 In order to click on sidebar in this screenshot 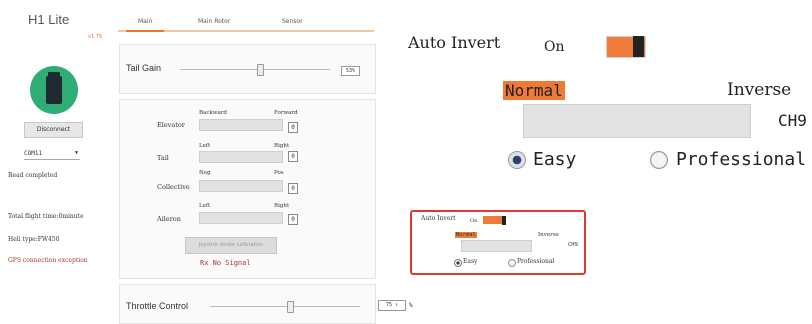, I will do `click(56, 161)`.